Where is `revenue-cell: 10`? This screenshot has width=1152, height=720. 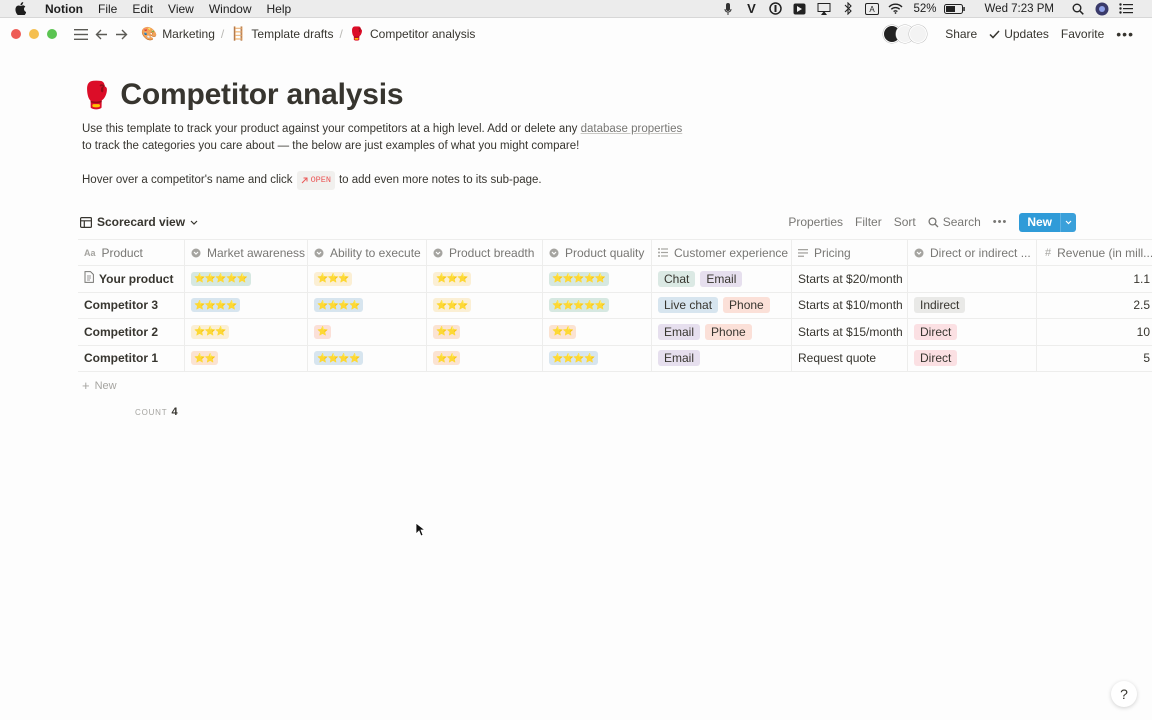
revenue-cell: 10 is located at coordinates (1094, 332).